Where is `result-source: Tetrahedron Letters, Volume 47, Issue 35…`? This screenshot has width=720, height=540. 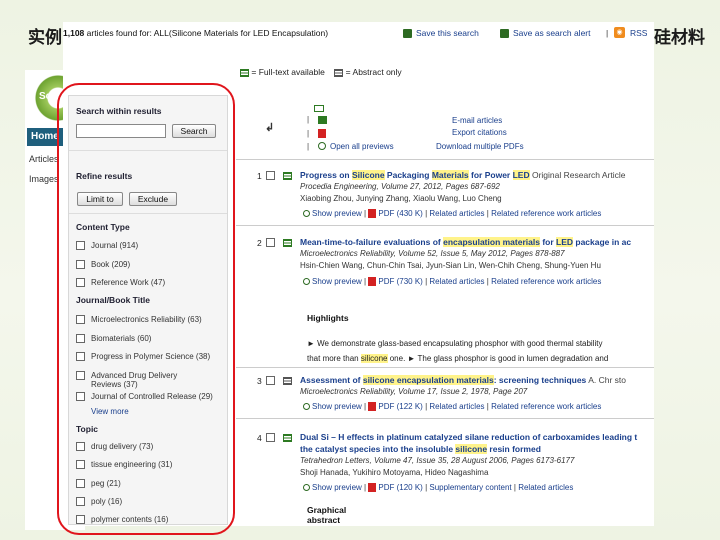
result-source: Tetrahedron Letters, Volume 47, Issue 35… is located at coordinates (437, 460).